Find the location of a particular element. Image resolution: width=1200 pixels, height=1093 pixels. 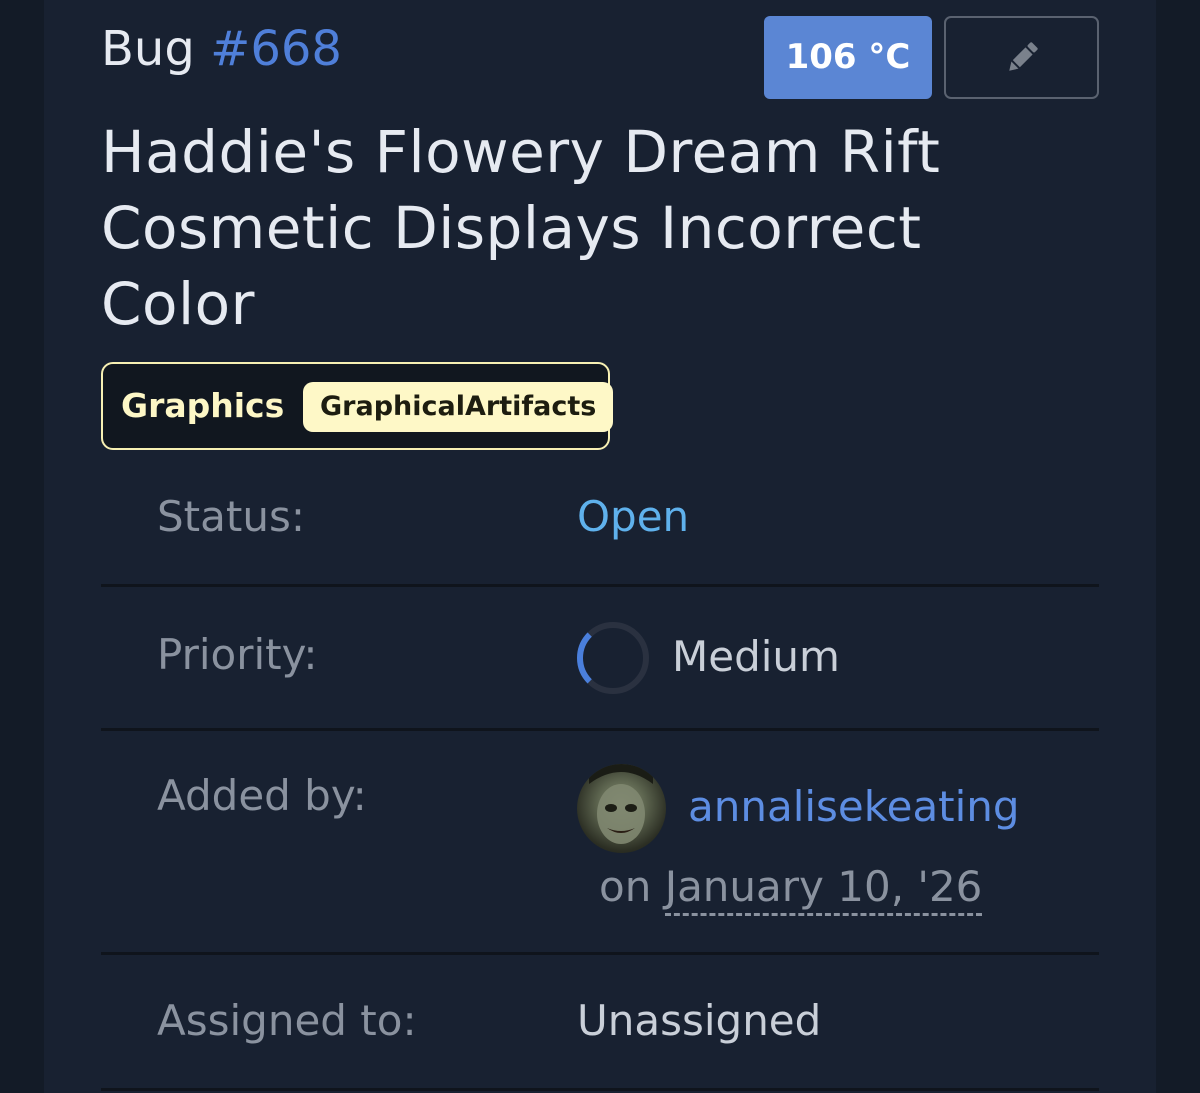

date-value: January 10, '26 is located at coordinates (823, 889).